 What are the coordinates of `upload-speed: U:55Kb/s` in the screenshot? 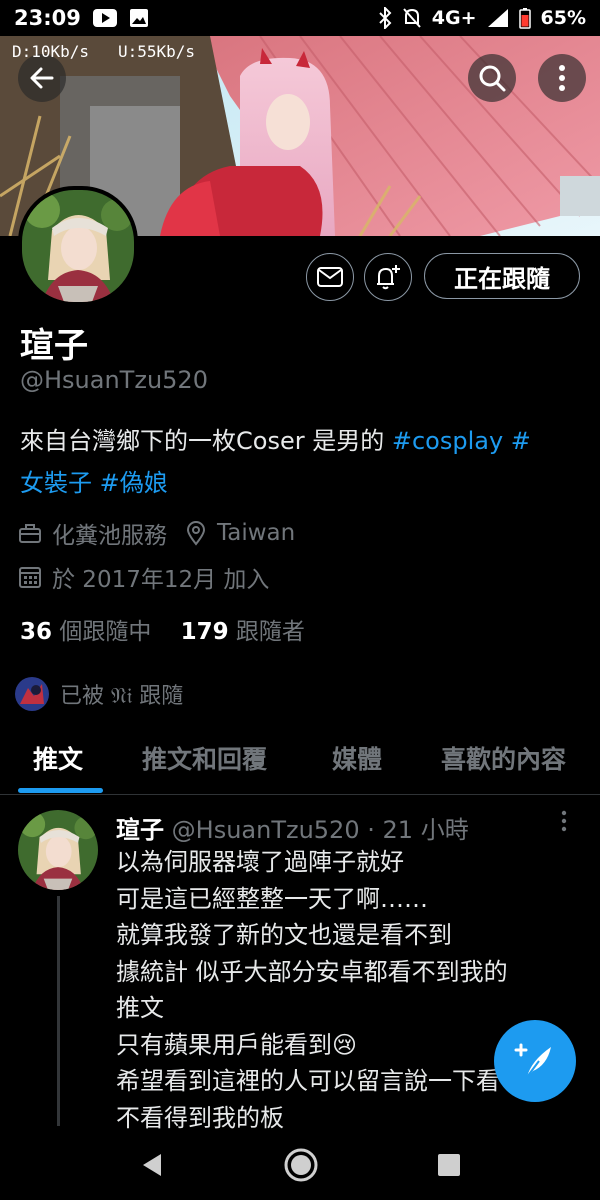 It's located at (156, 51).